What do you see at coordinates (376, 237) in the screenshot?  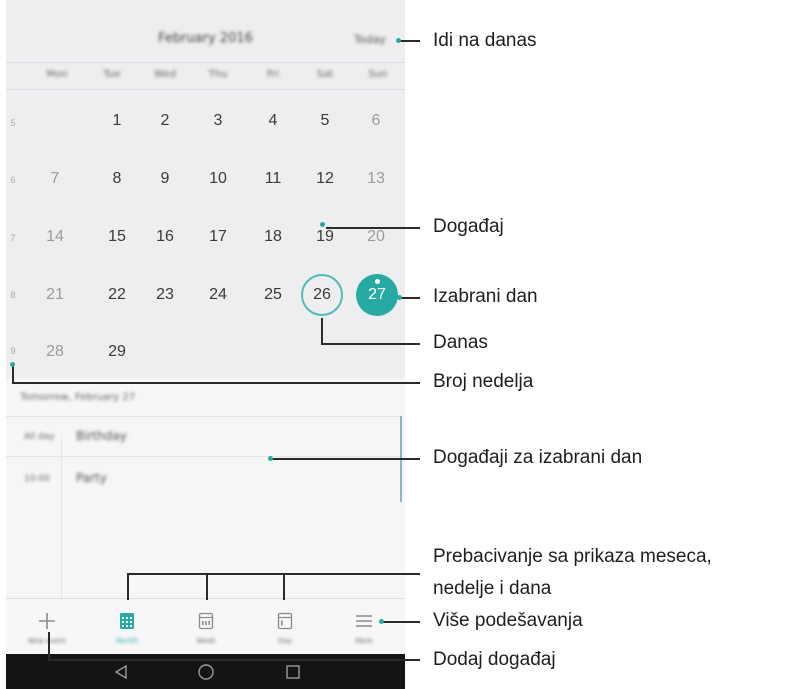 I see `day-cell: 20` at bounding box center [376, 237].